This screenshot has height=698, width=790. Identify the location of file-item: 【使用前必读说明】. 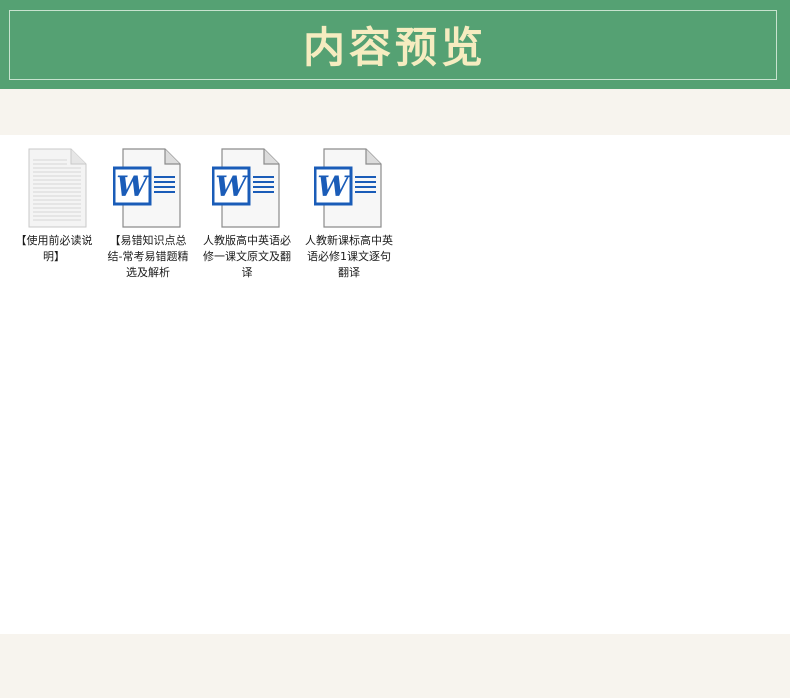
(54, 206).